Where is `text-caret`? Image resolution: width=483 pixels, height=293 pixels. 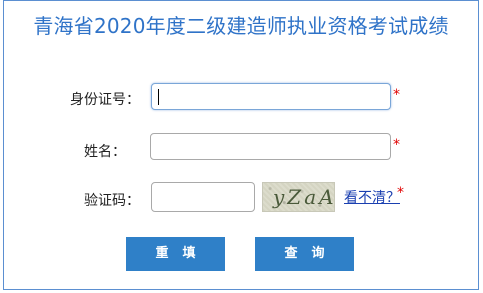
text-caret is located at coordinates (158, 97).